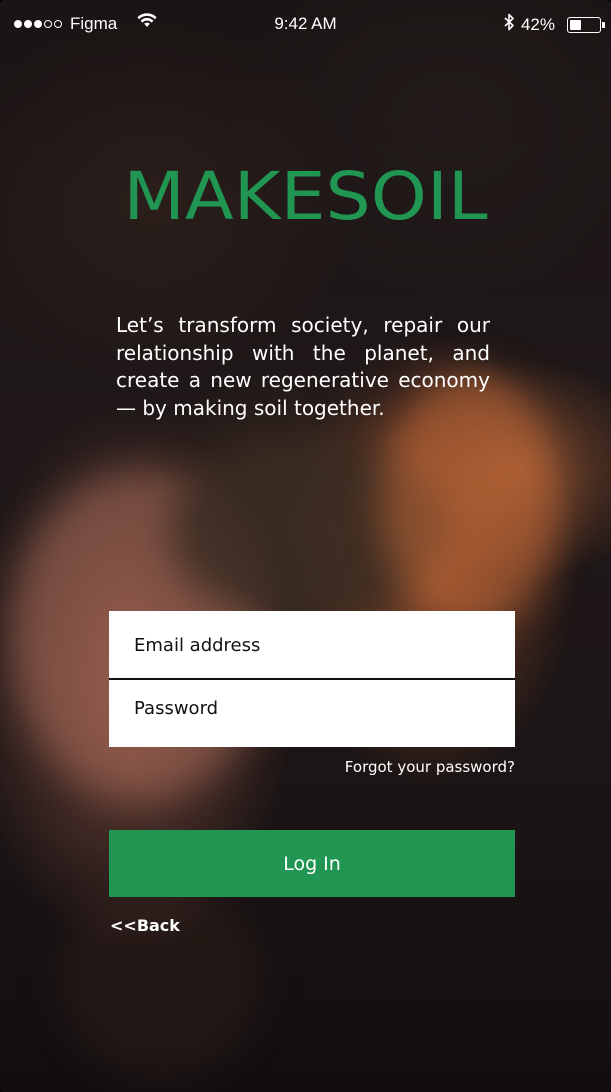 This screenshot has width=611, height=1092. I want to click on bluetooth-icon, so click(509, 24).